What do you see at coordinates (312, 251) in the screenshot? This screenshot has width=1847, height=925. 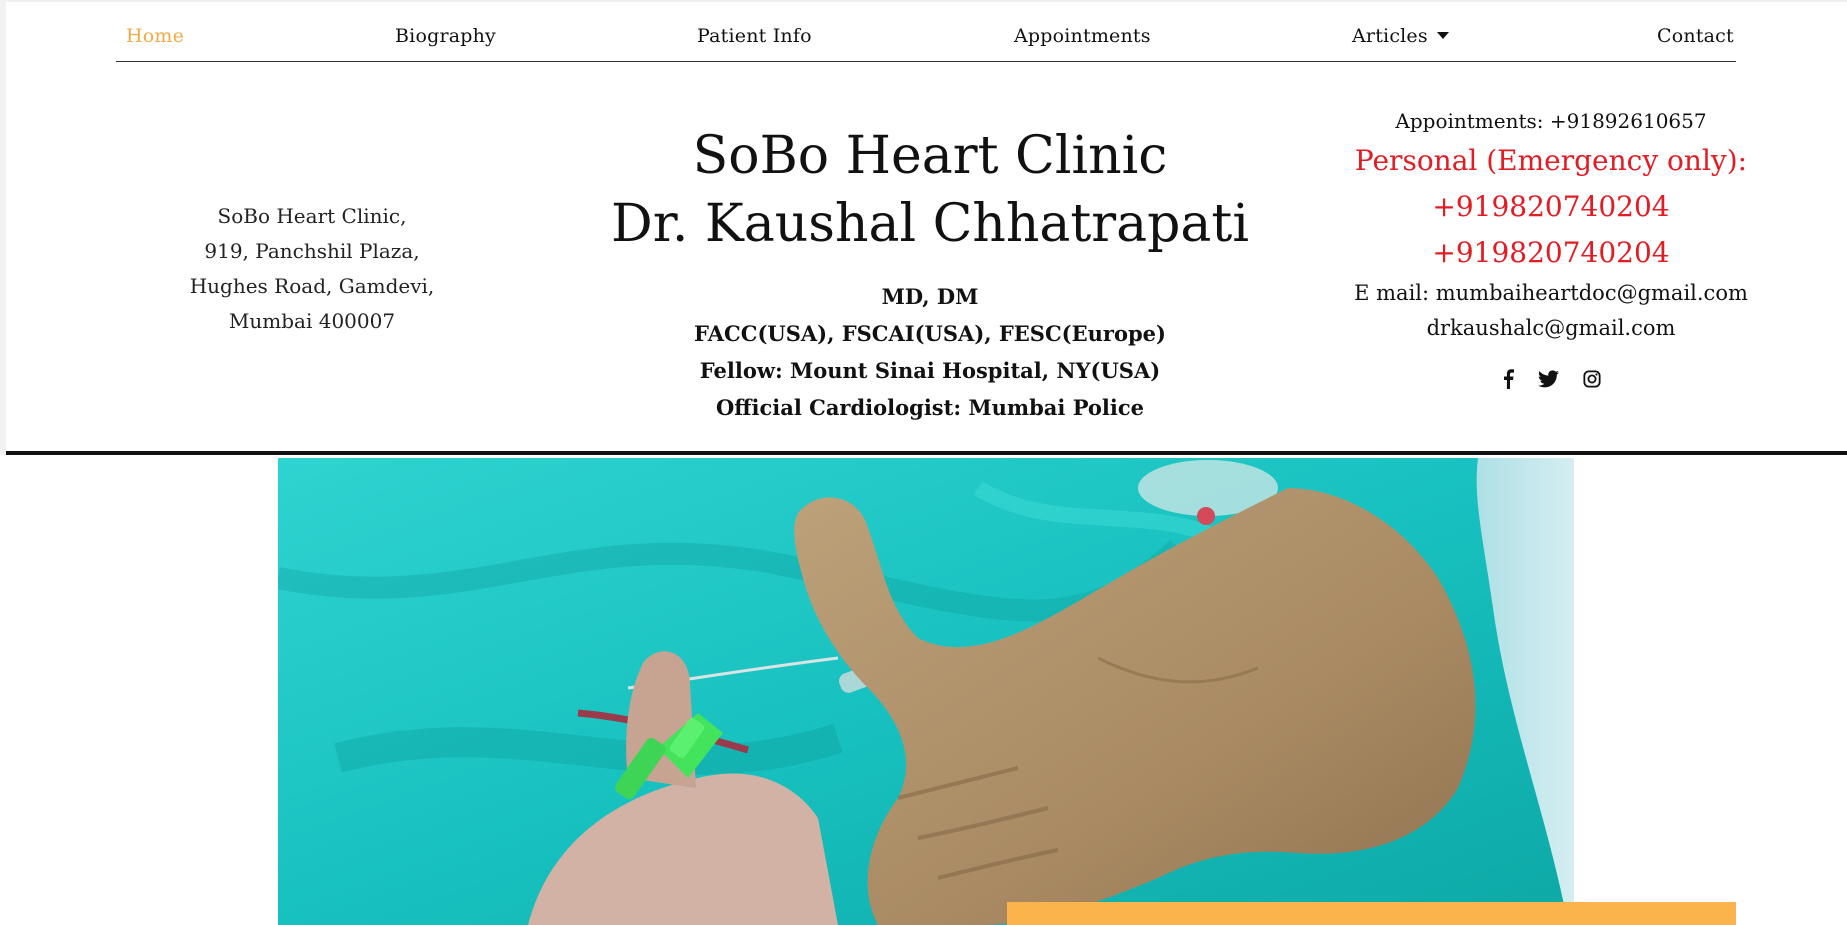 I see `address-line: 919, Panchshil Plaza,` at bounding box center [312, 251].